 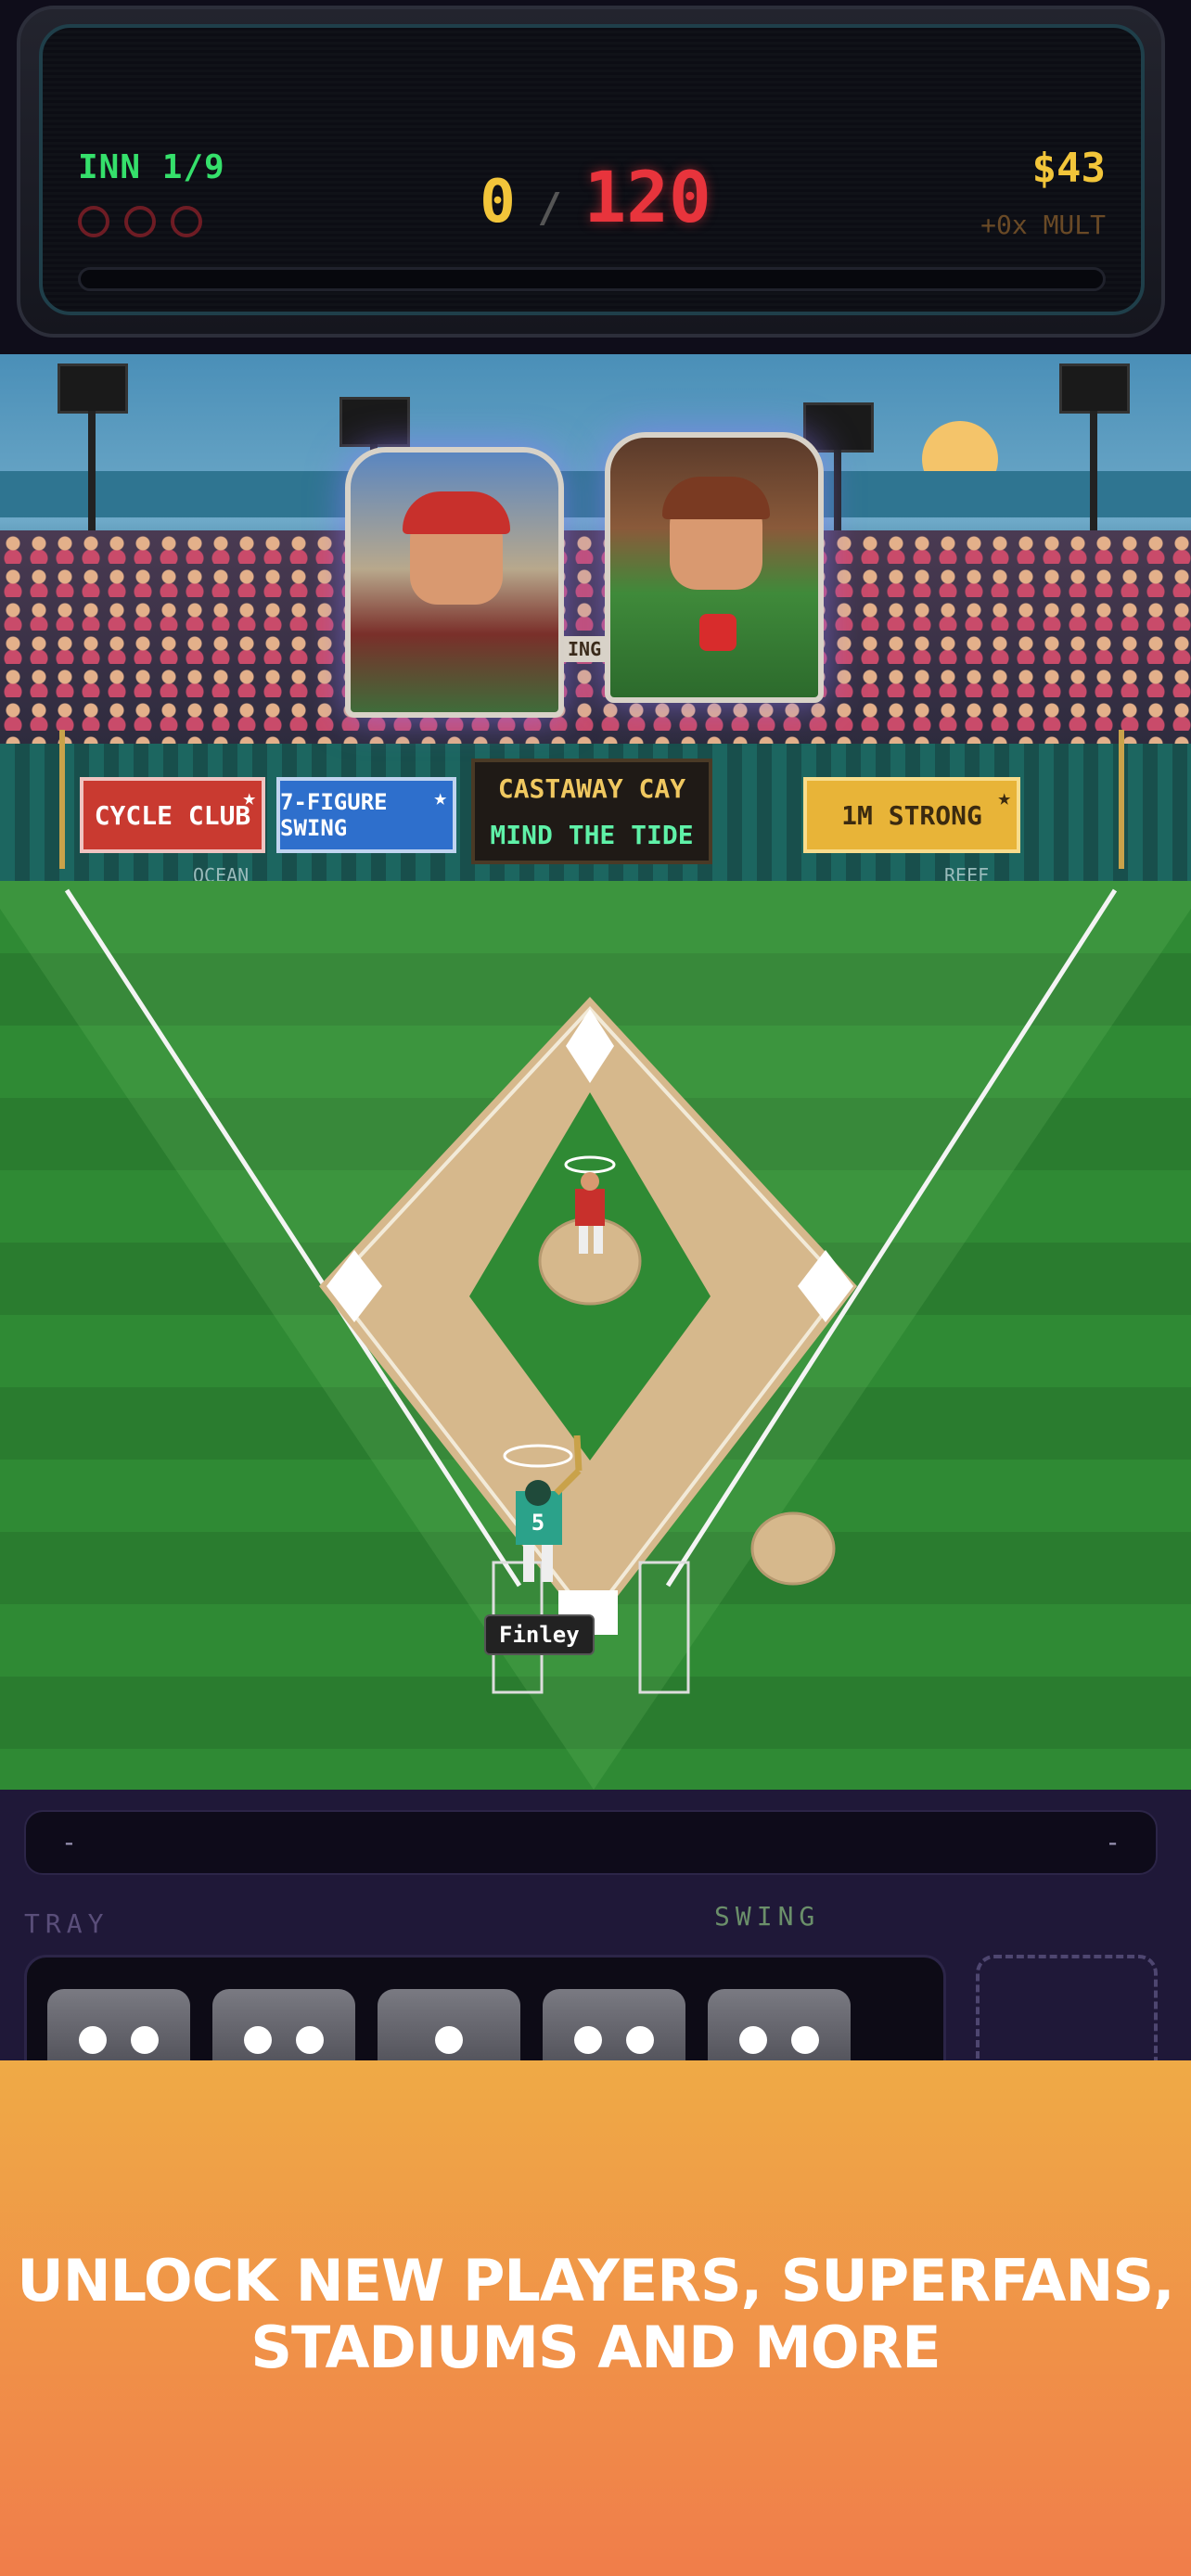 I want to click on foul-pole-left, so click(x=62, y=799).